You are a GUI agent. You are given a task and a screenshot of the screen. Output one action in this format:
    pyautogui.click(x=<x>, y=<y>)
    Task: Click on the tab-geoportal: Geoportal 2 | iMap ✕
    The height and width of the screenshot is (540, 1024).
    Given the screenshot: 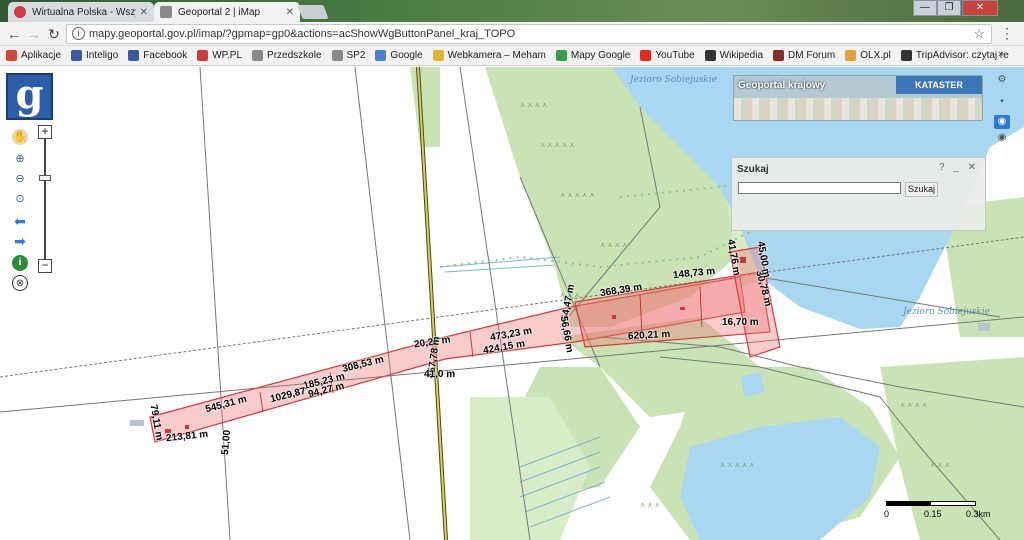 What is the action you would take?
    pyautogui.click(x=227, y=12)
    